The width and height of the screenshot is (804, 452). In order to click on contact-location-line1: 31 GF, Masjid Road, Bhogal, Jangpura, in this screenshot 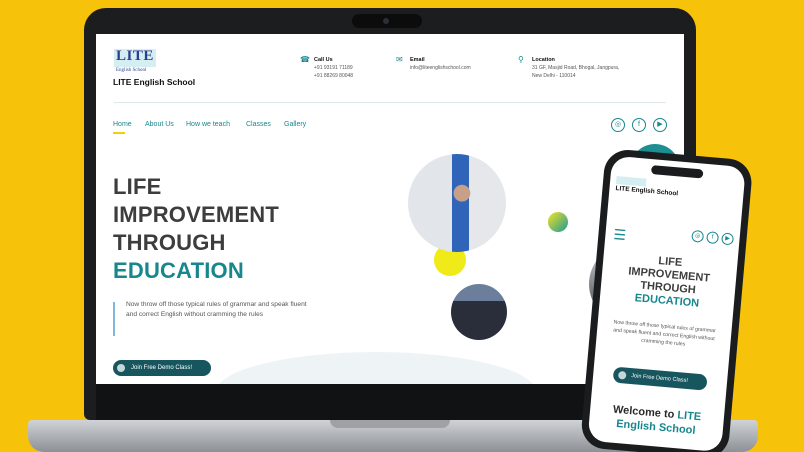, I will do `click(576, 68)`.